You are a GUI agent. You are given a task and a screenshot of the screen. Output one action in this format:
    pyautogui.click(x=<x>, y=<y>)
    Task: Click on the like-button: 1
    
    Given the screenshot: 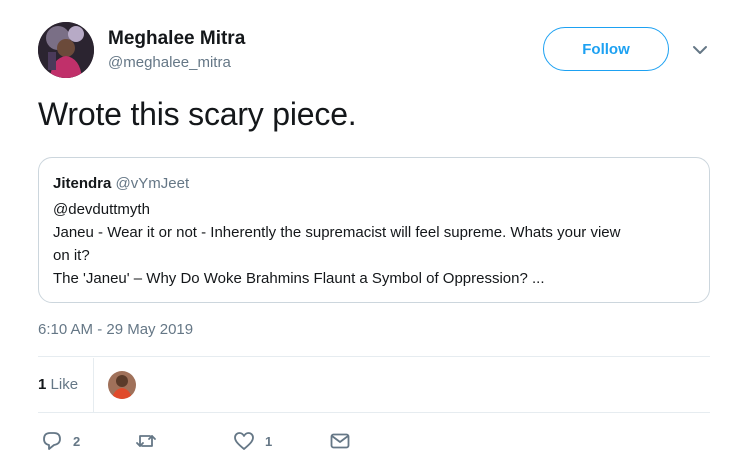 What is the action you would take?
    pyautogui.click(x=252, y=441)
    